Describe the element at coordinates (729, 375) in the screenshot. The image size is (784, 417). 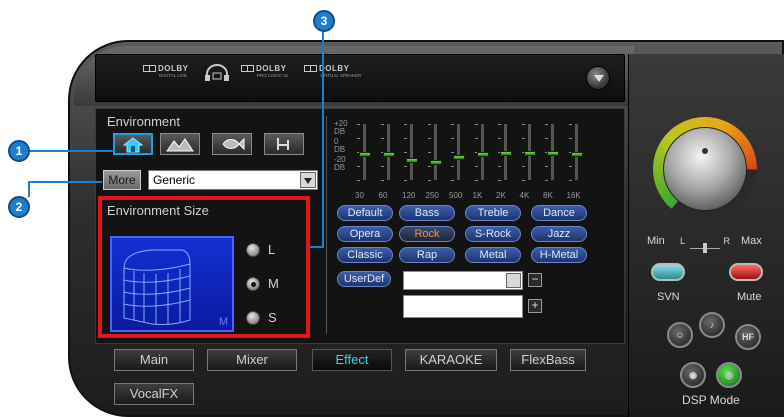
I see `dsp-5x-button: ◎` at that location.